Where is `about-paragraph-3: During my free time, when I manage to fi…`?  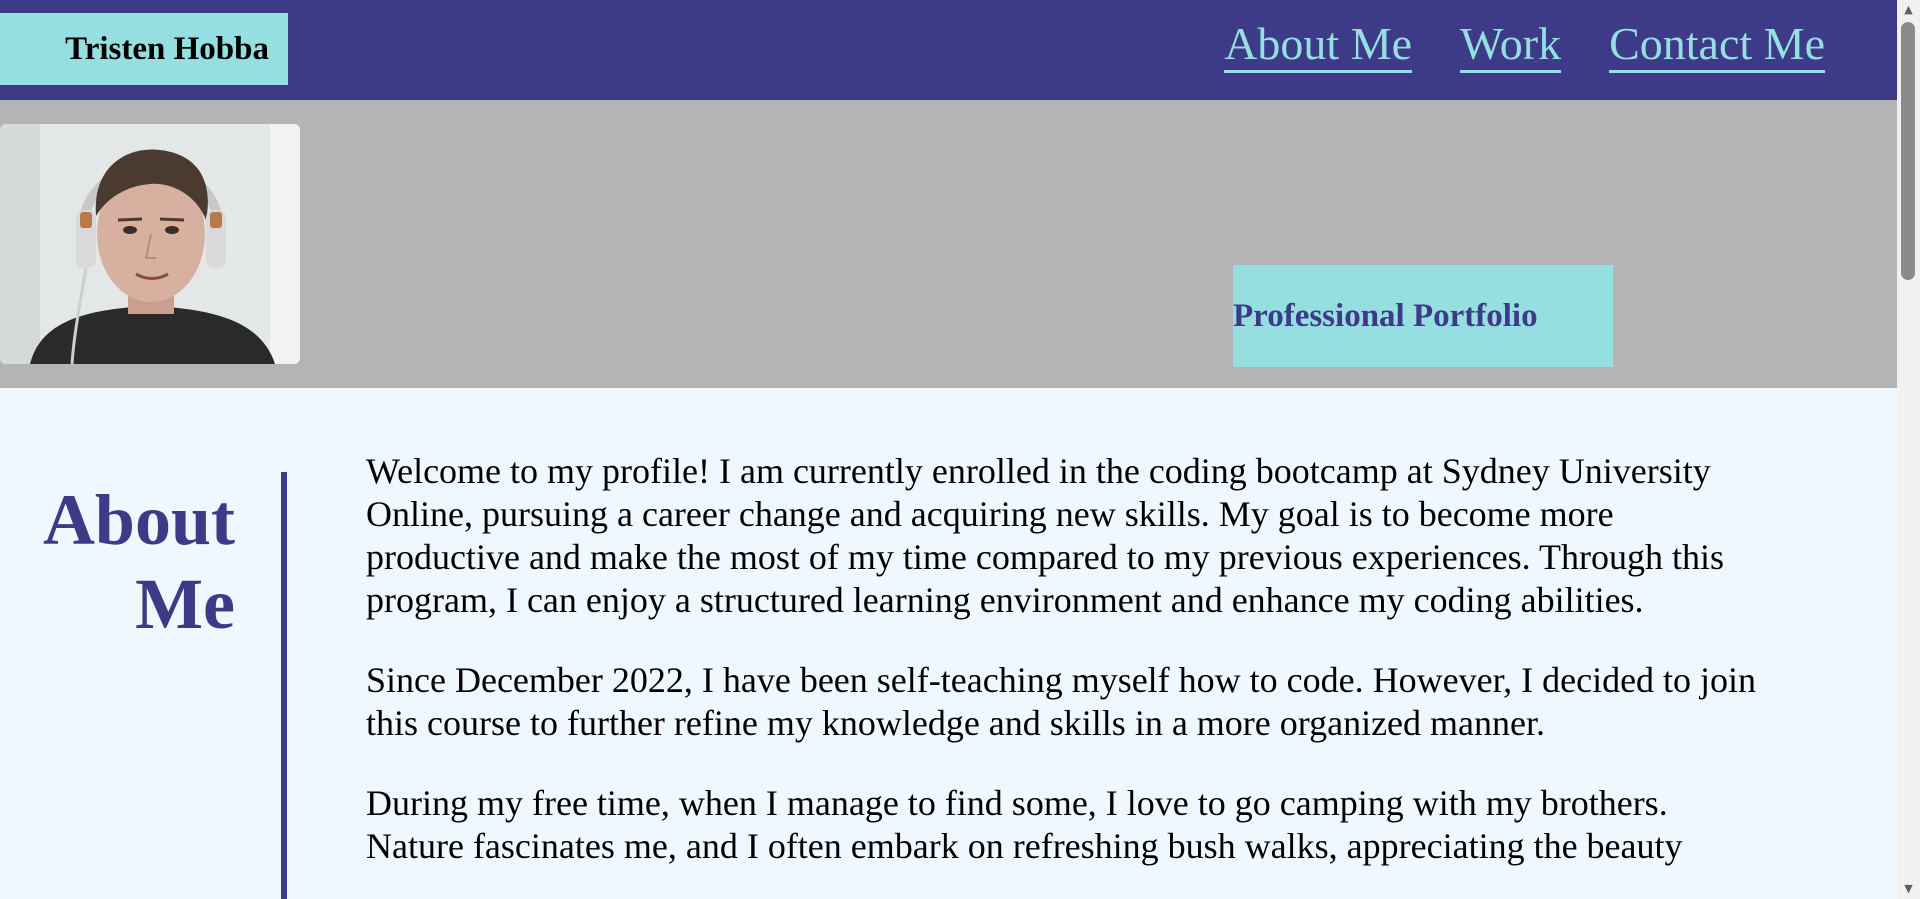 about-paragraph-3: During my free time, when I manage to fi… is located at coordinates (1024, 824).